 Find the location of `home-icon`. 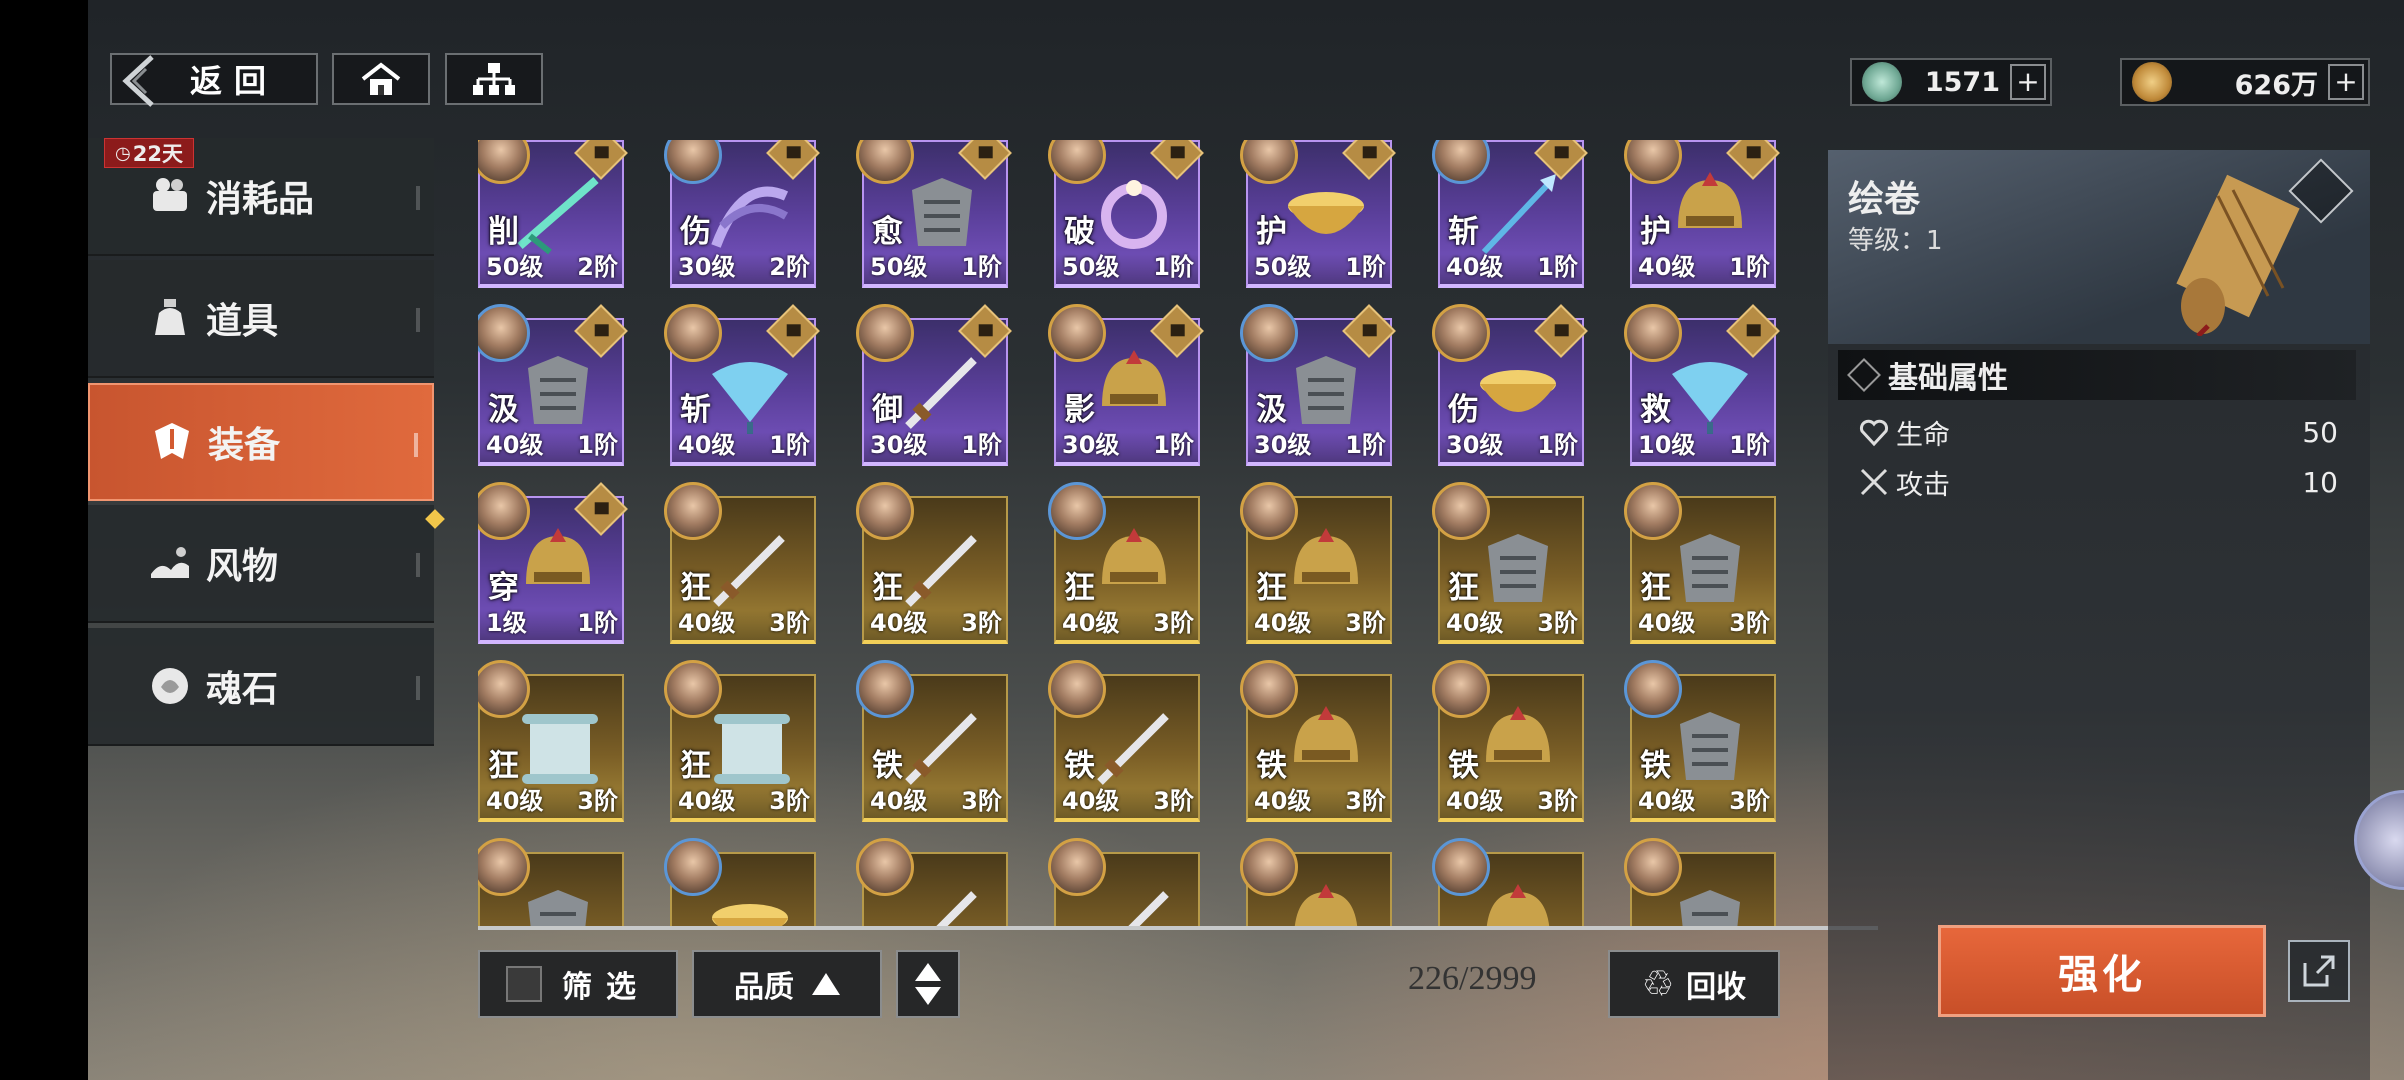

home-icon is located at coordinates (381, 78).